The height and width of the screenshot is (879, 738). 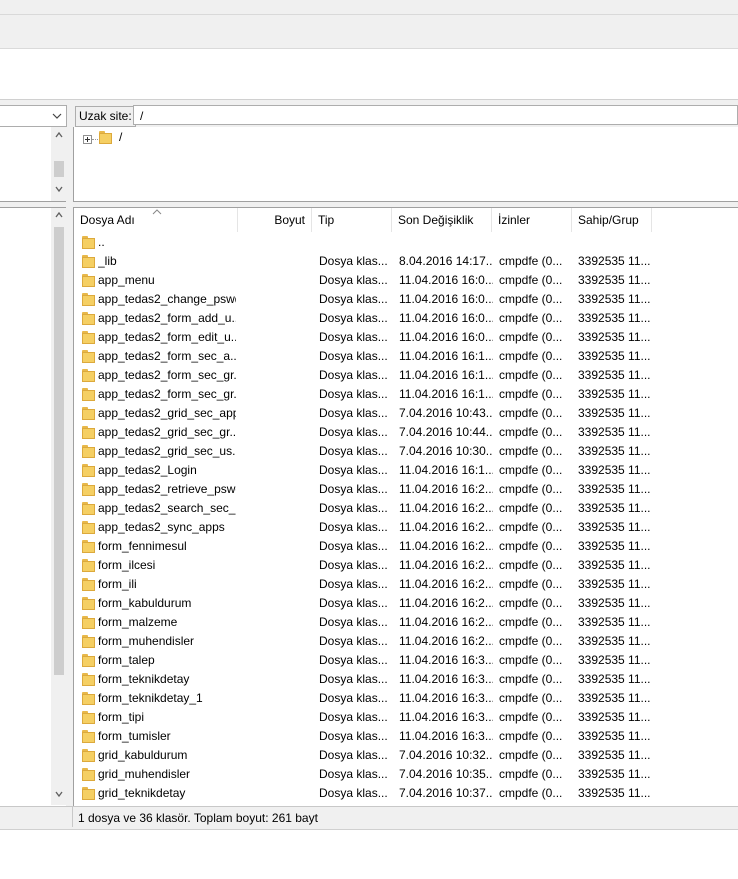 What do you see at coordinates (369, 32) in the screenshot?
I see `quickconnect-bar` at bounding box center [369, 32].